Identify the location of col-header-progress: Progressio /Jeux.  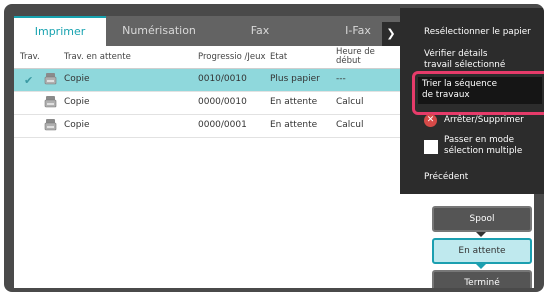
(232, 57).